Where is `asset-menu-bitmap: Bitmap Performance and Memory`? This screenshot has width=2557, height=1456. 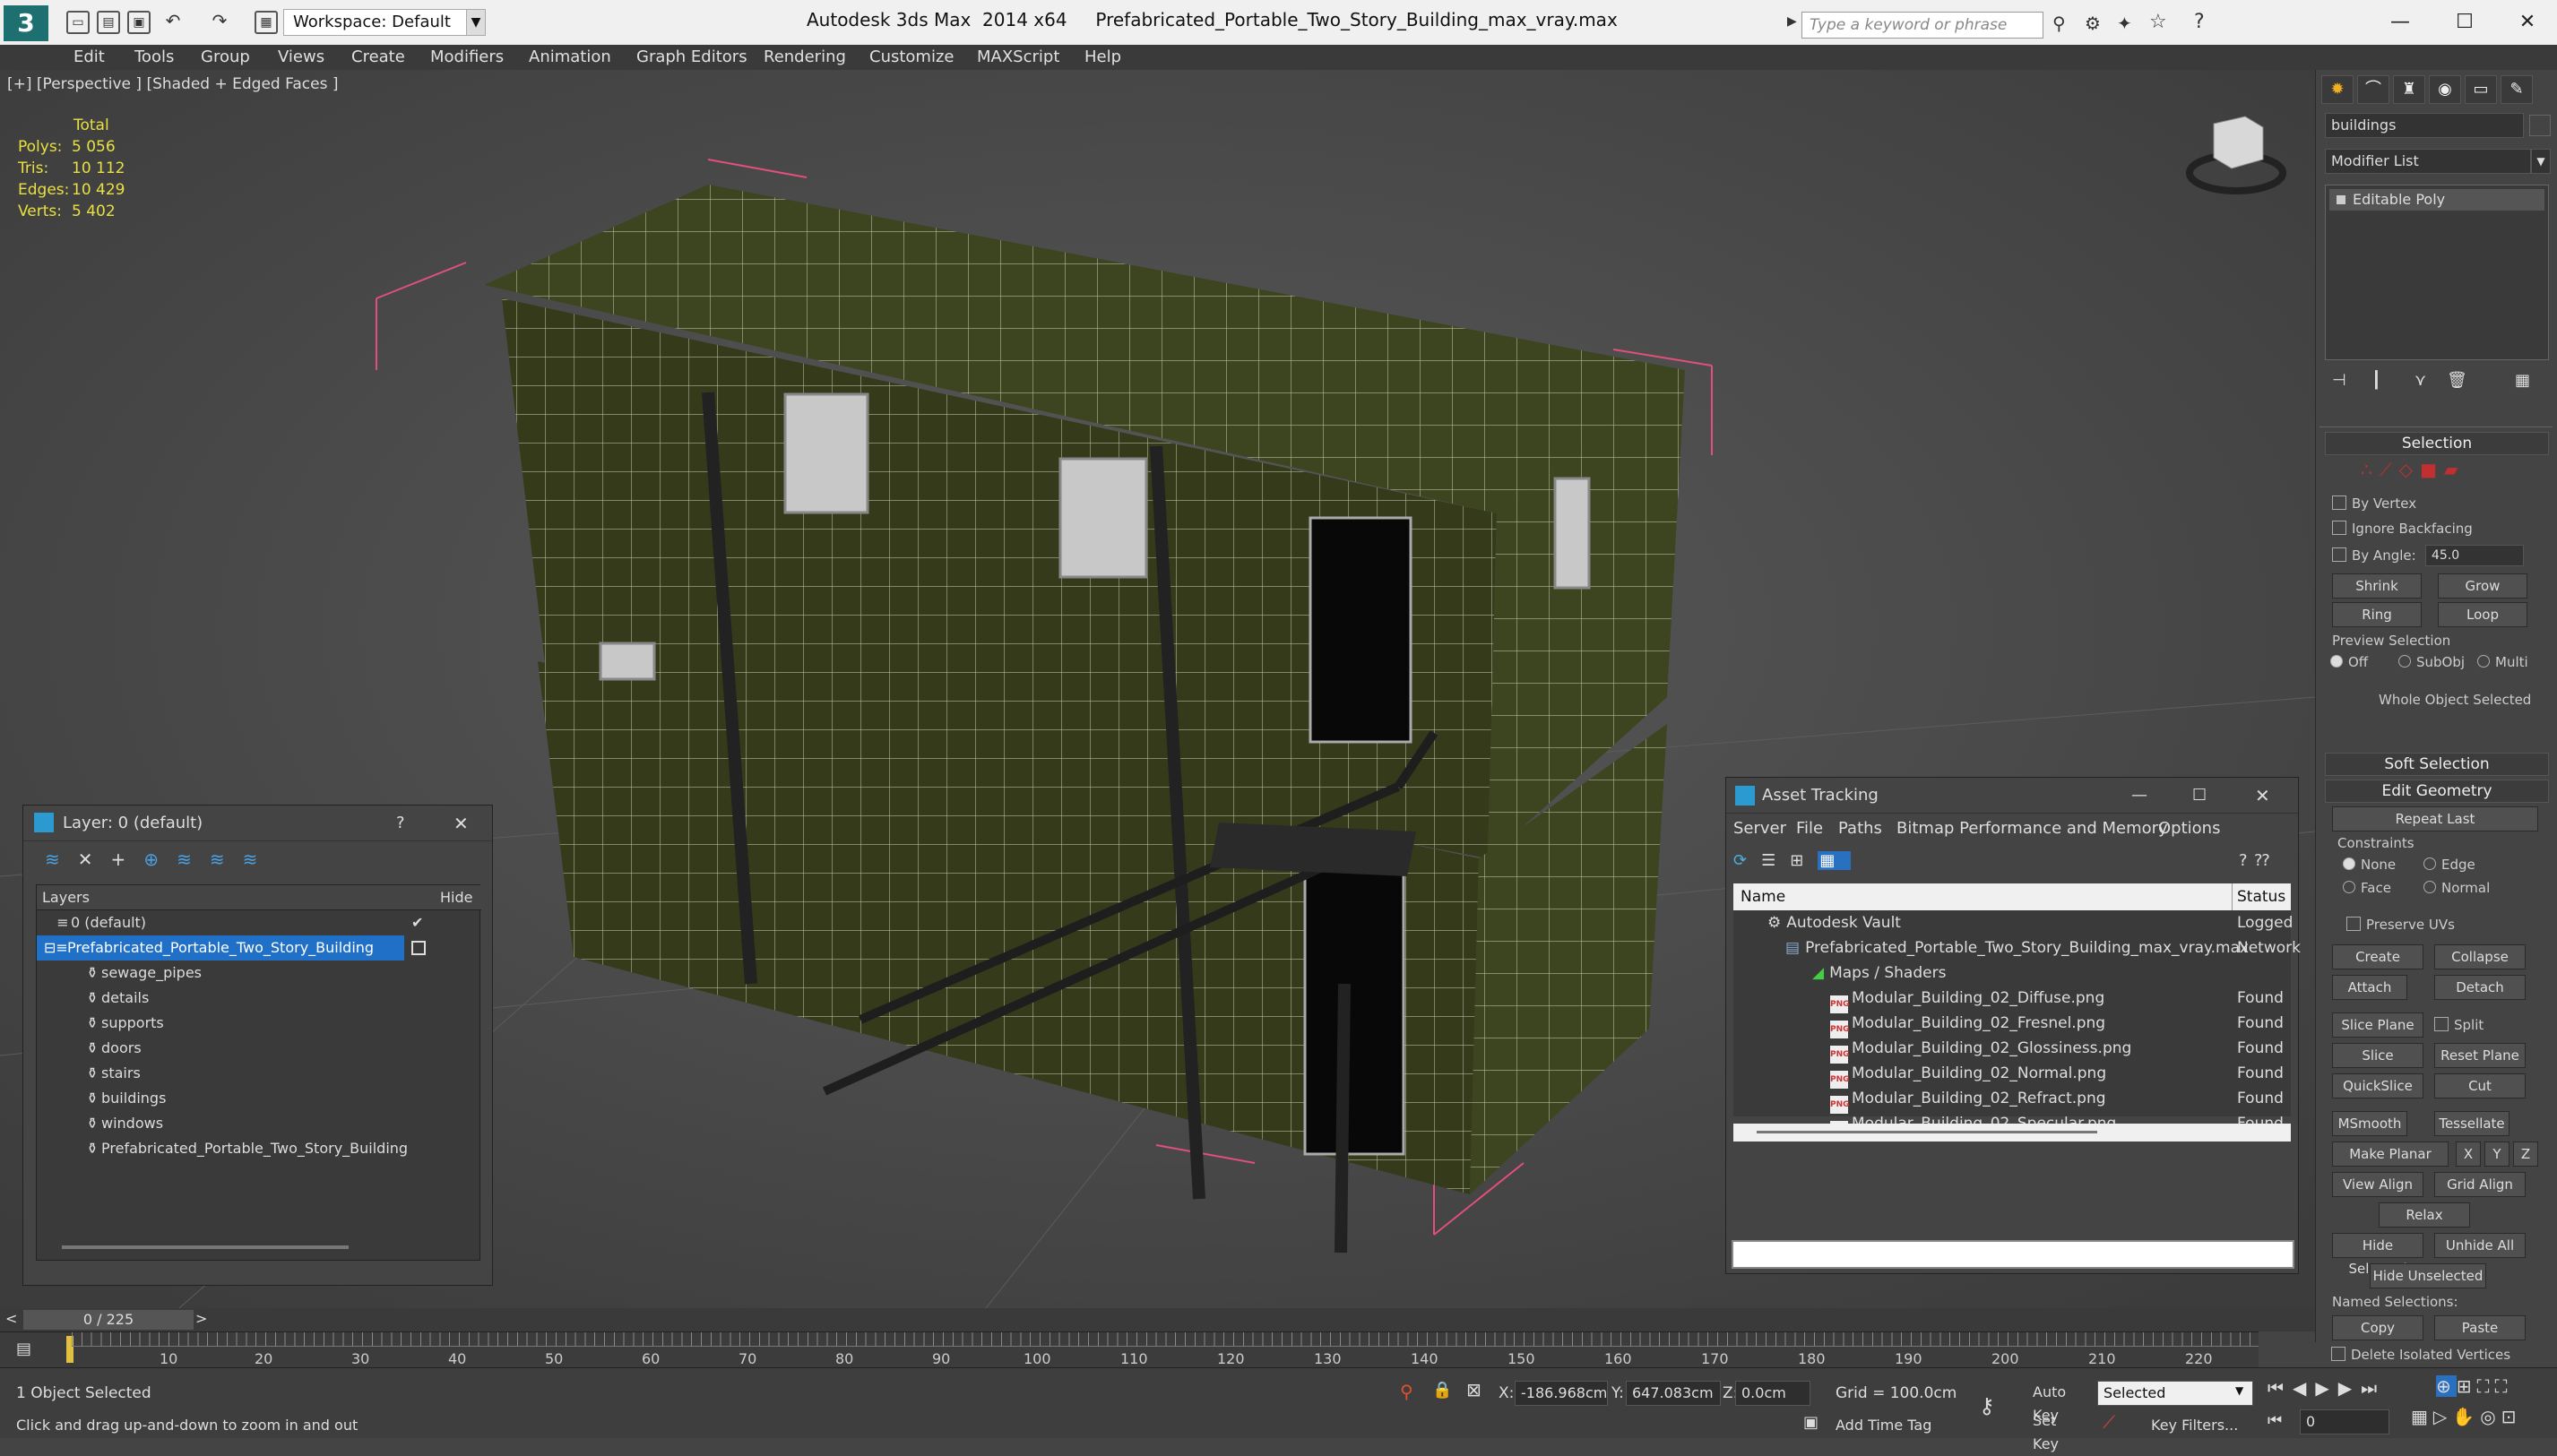
asset-menu-bitmap: Bitmap Performance and Memory is located at coordinates (2032, 828).